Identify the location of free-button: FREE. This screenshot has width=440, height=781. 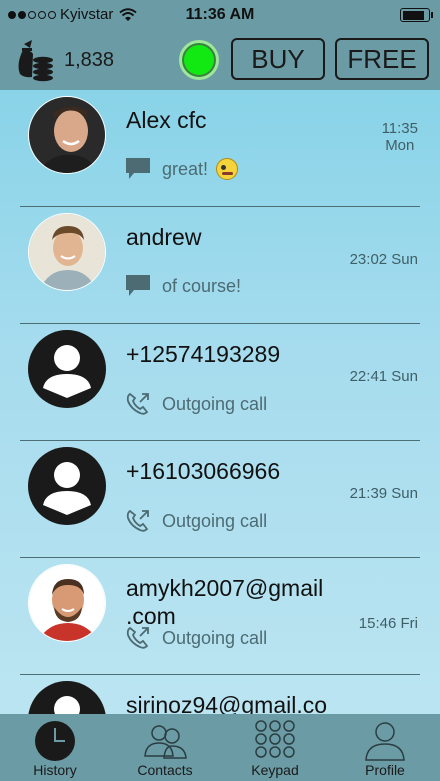
(382, 59).